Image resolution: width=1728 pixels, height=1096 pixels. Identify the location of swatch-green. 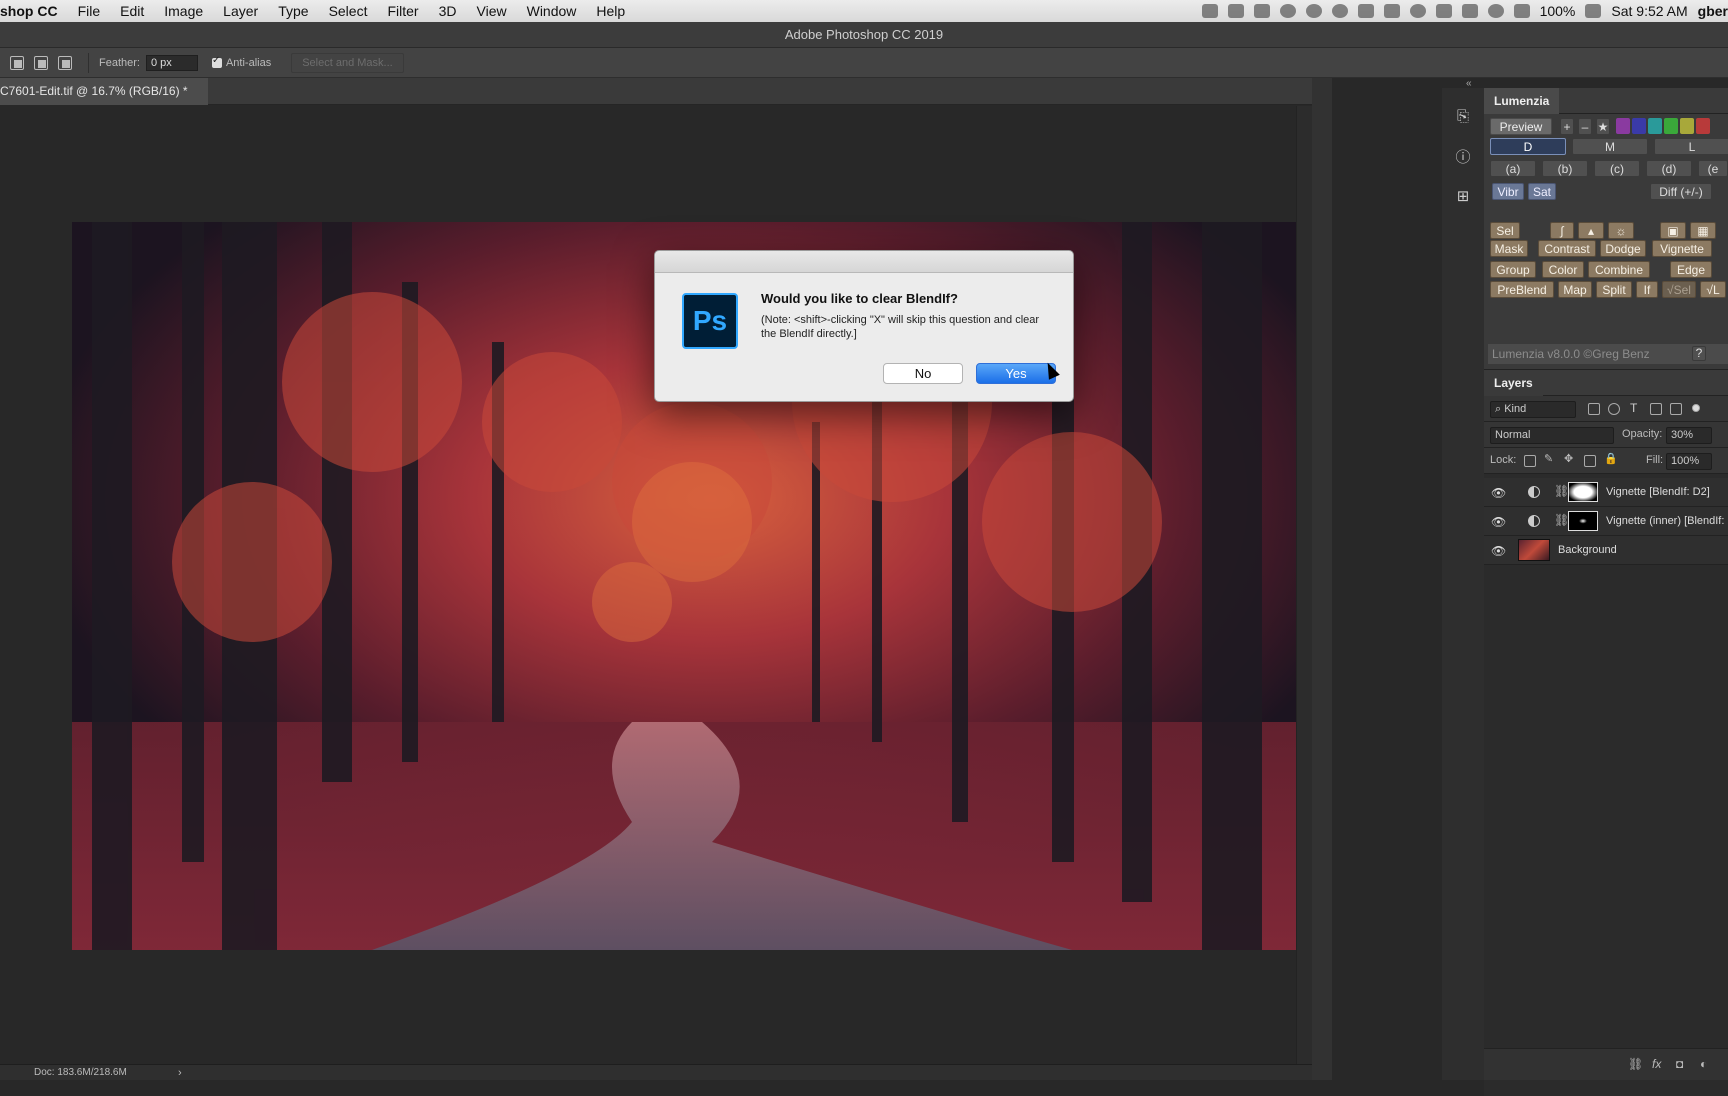
(1671, 126).